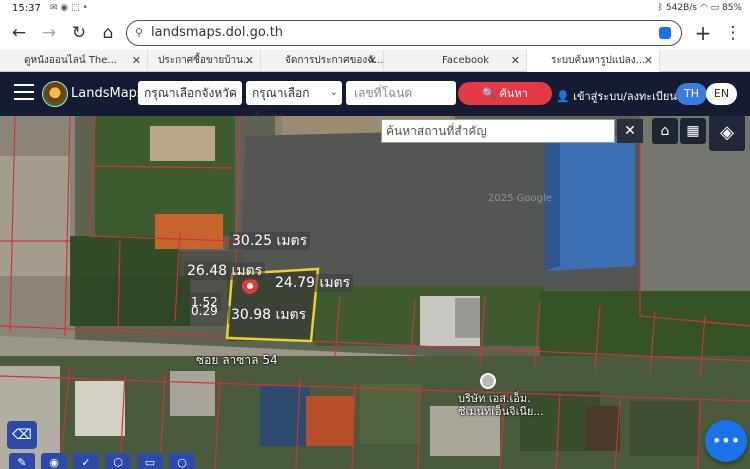 Image resolution: width=750 pixels, height=469 pixels. What do you see at coordinates (404, 33) in the screenshot?
I see `address-bar: ⚲ landsmaps.dol.go.th` at bounding box center [404, 33].